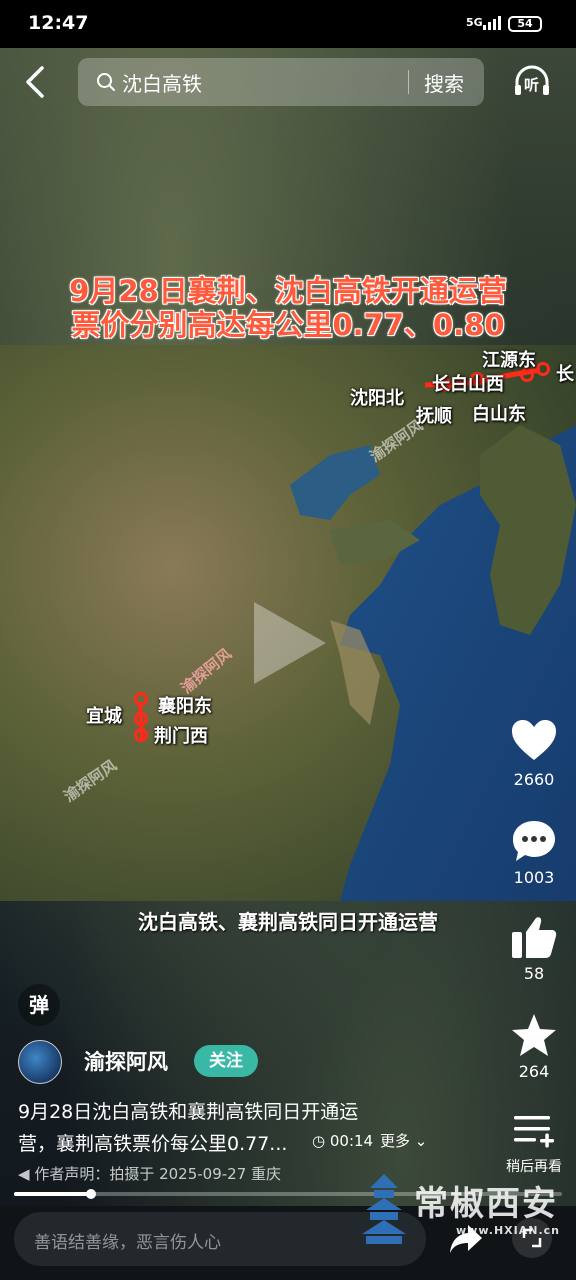  What do you see at coordinates (509, 360) in the screenshot?
I see `station-label: 江源东` at bounding box center [509, 360].